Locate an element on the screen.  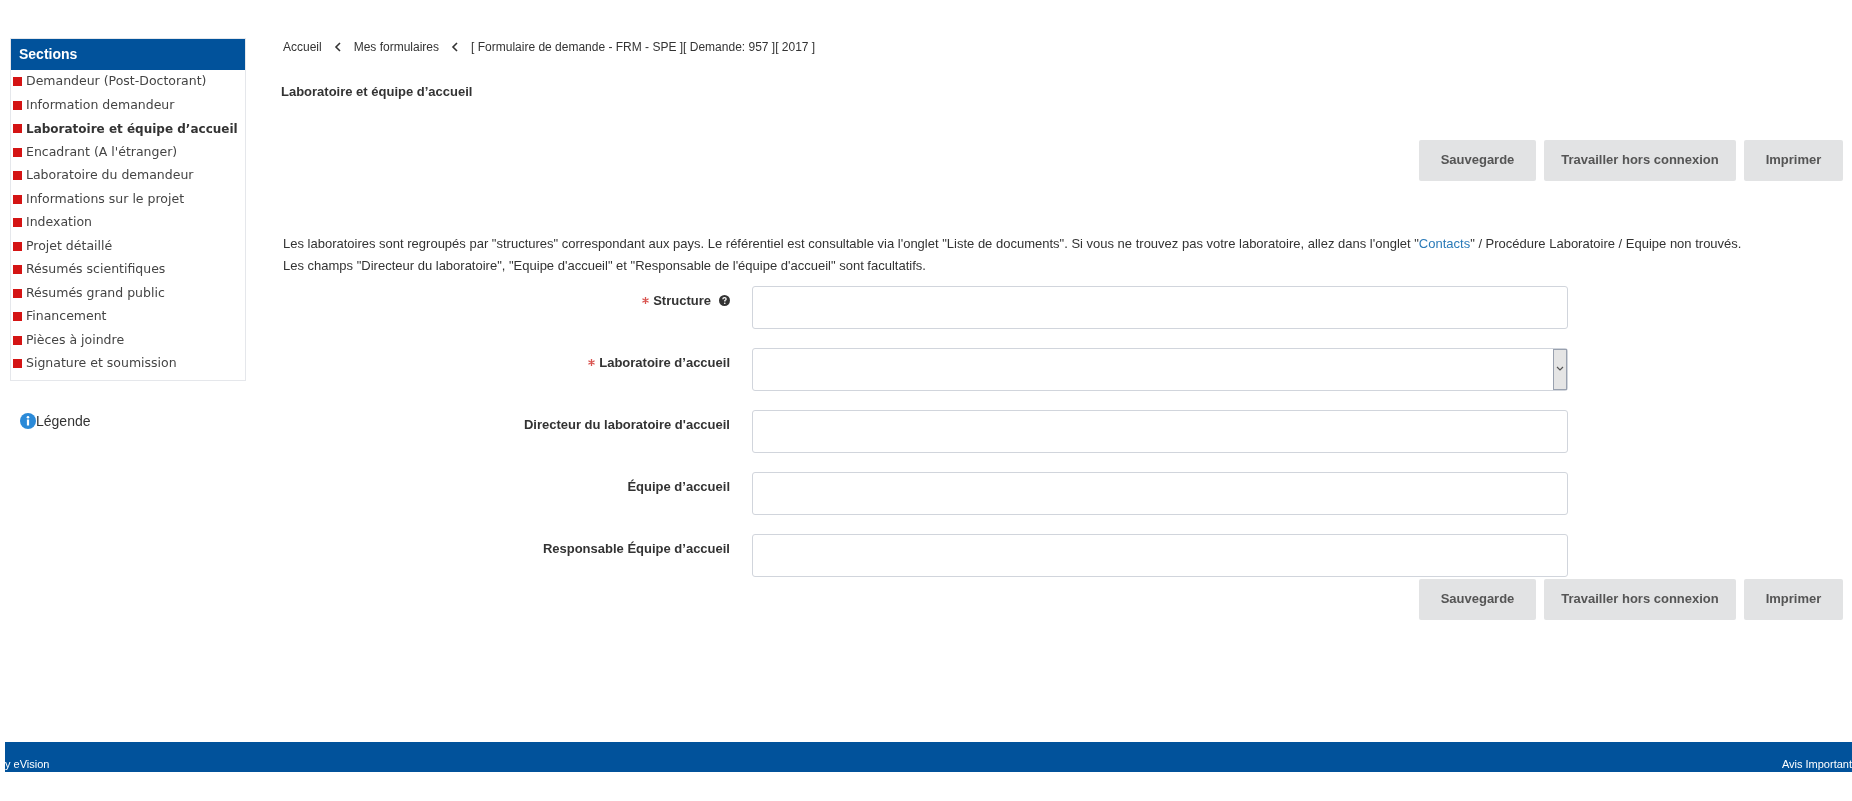
sidebar-item: Pièces à joindre is located at coordinates (75, 340).